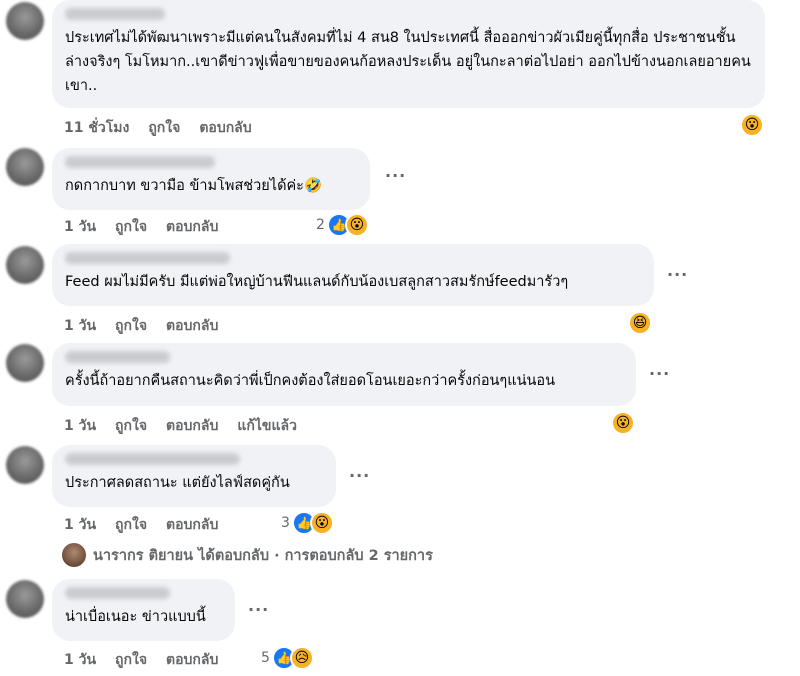 The width and height of the screenshot is (800, 676). I want to click on comment-text: ประกาศลดสถานะ แต่ยังไลฟ์สดคู่กัน, so click(177, 483).